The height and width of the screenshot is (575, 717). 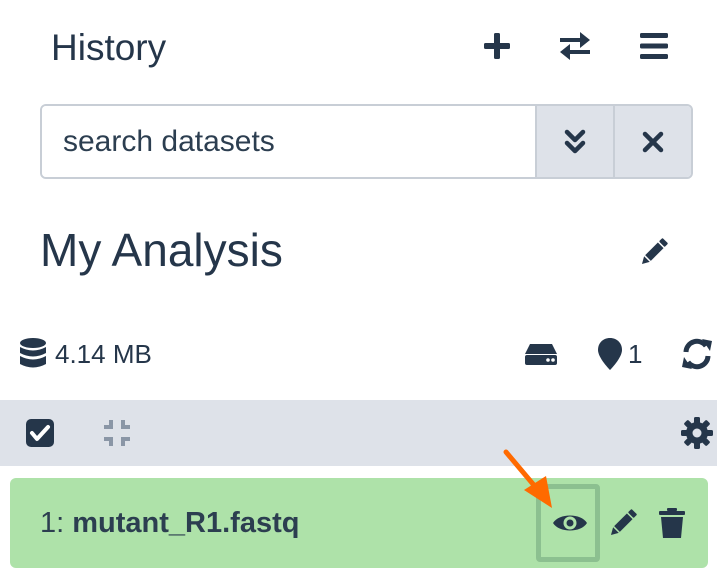 I want to click on refresh-history-button, so click(x=697, y=354).